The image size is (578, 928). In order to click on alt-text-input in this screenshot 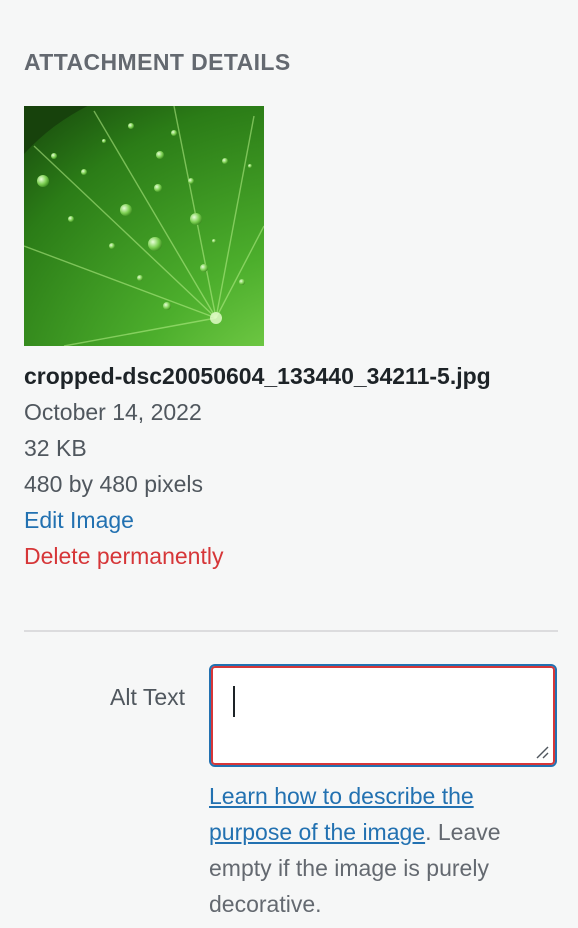, I will do `click(383, 715)`.